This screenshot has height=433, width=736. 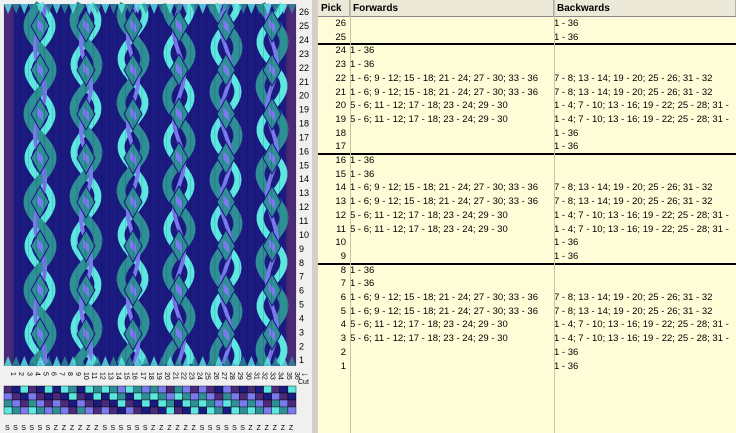 What do you see at coordinates (527, 257) in the screenshot?
I see `table-row: 9 1 - 36` at bounding box center [527, 257].